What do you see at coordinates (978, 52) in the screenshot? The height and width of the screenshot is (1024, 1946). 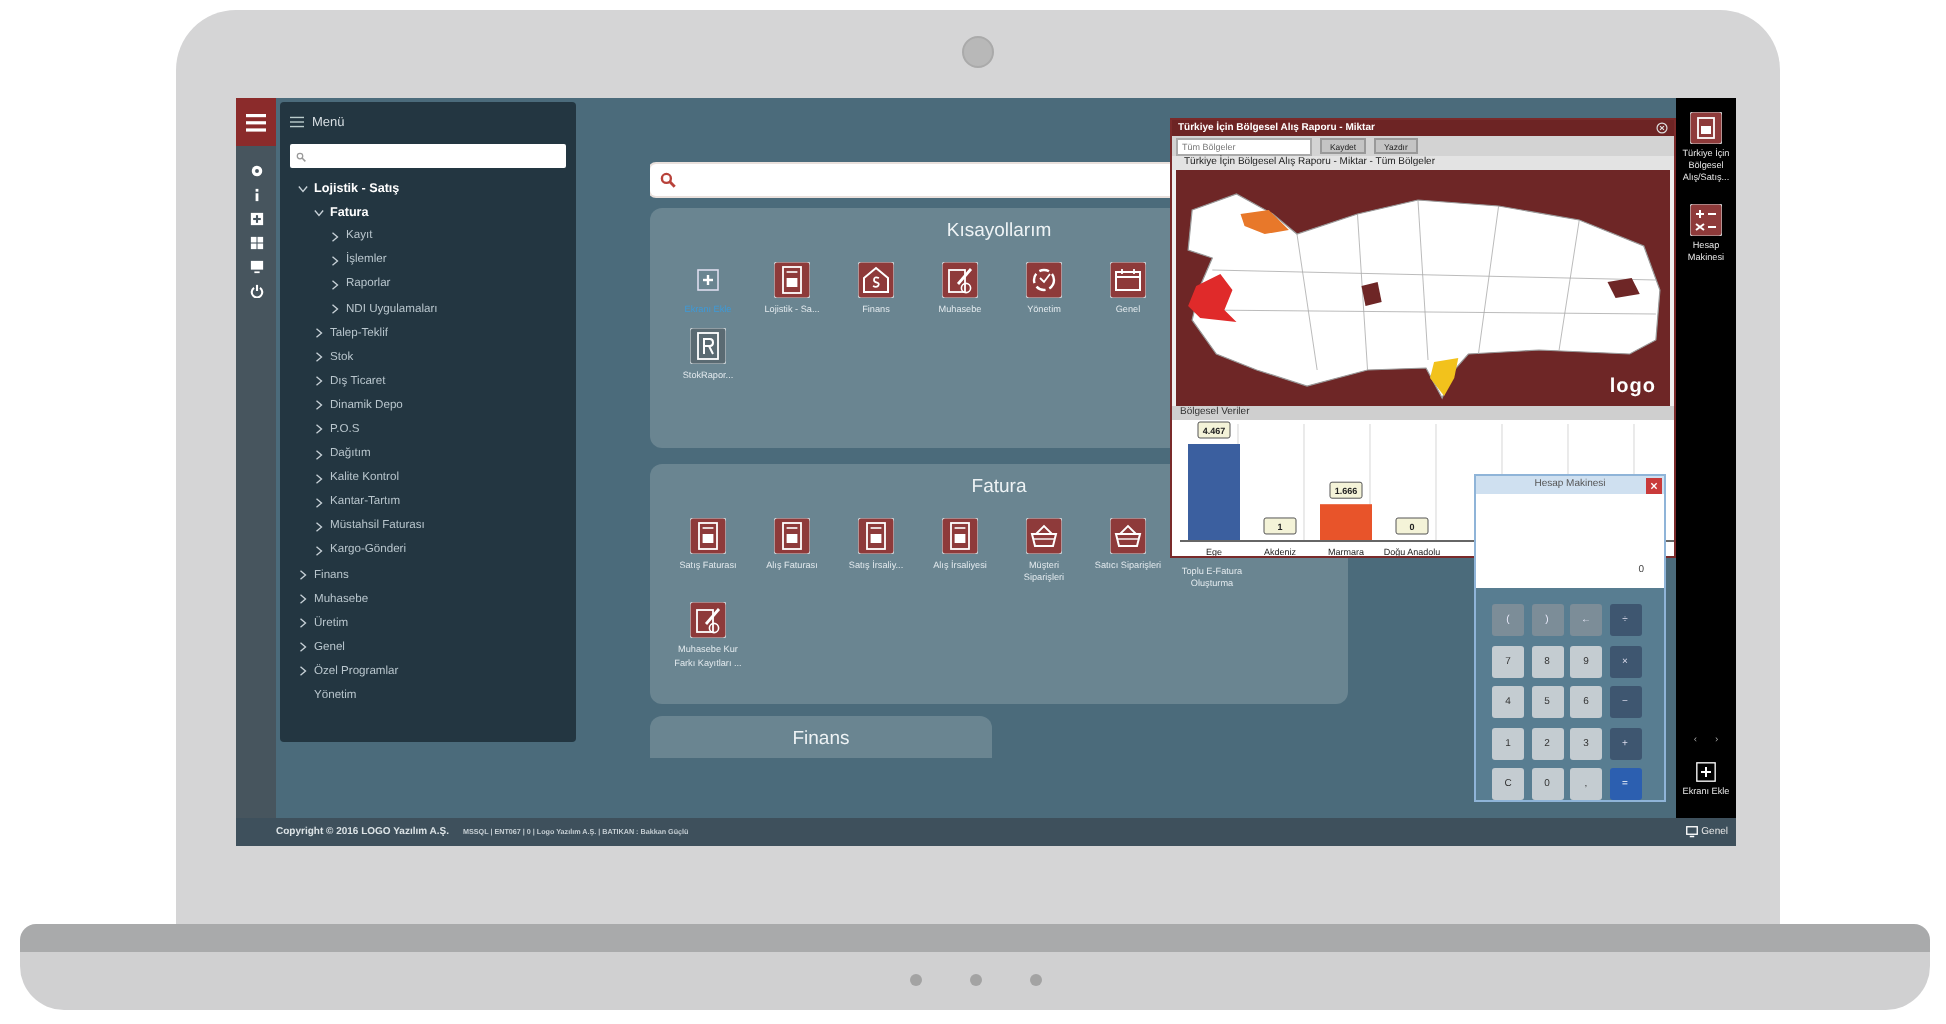 I see `camera-icon` at bounding box center [978, 52].